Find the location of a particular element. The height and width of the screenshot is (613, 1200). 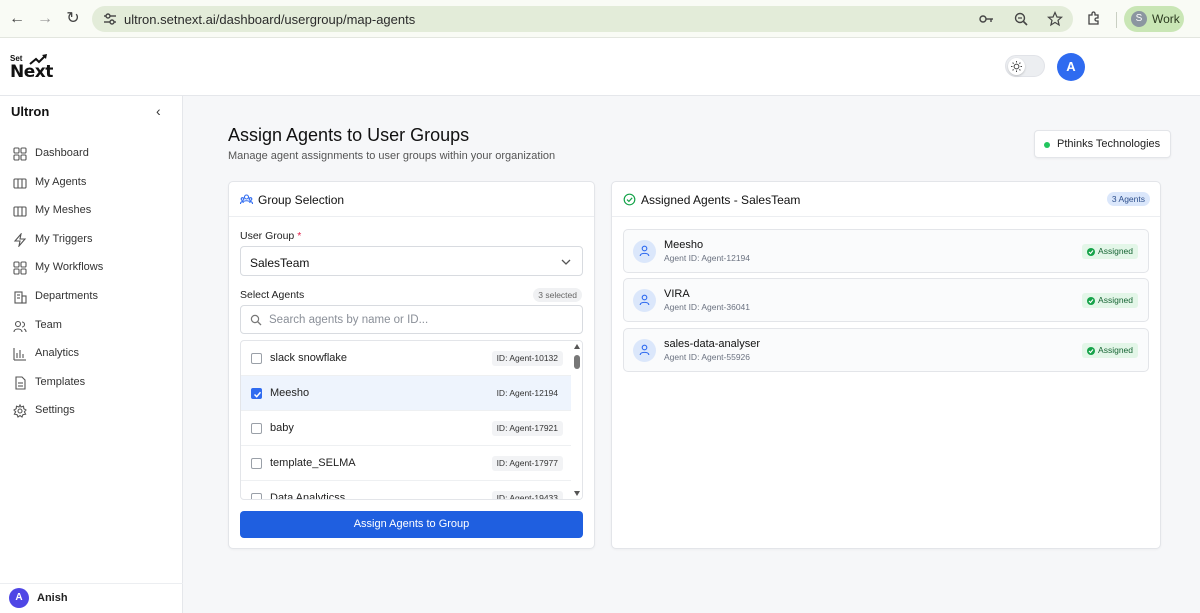

agent-id: Agent ID: Agent-36041 is located at coordinates (707, 307).